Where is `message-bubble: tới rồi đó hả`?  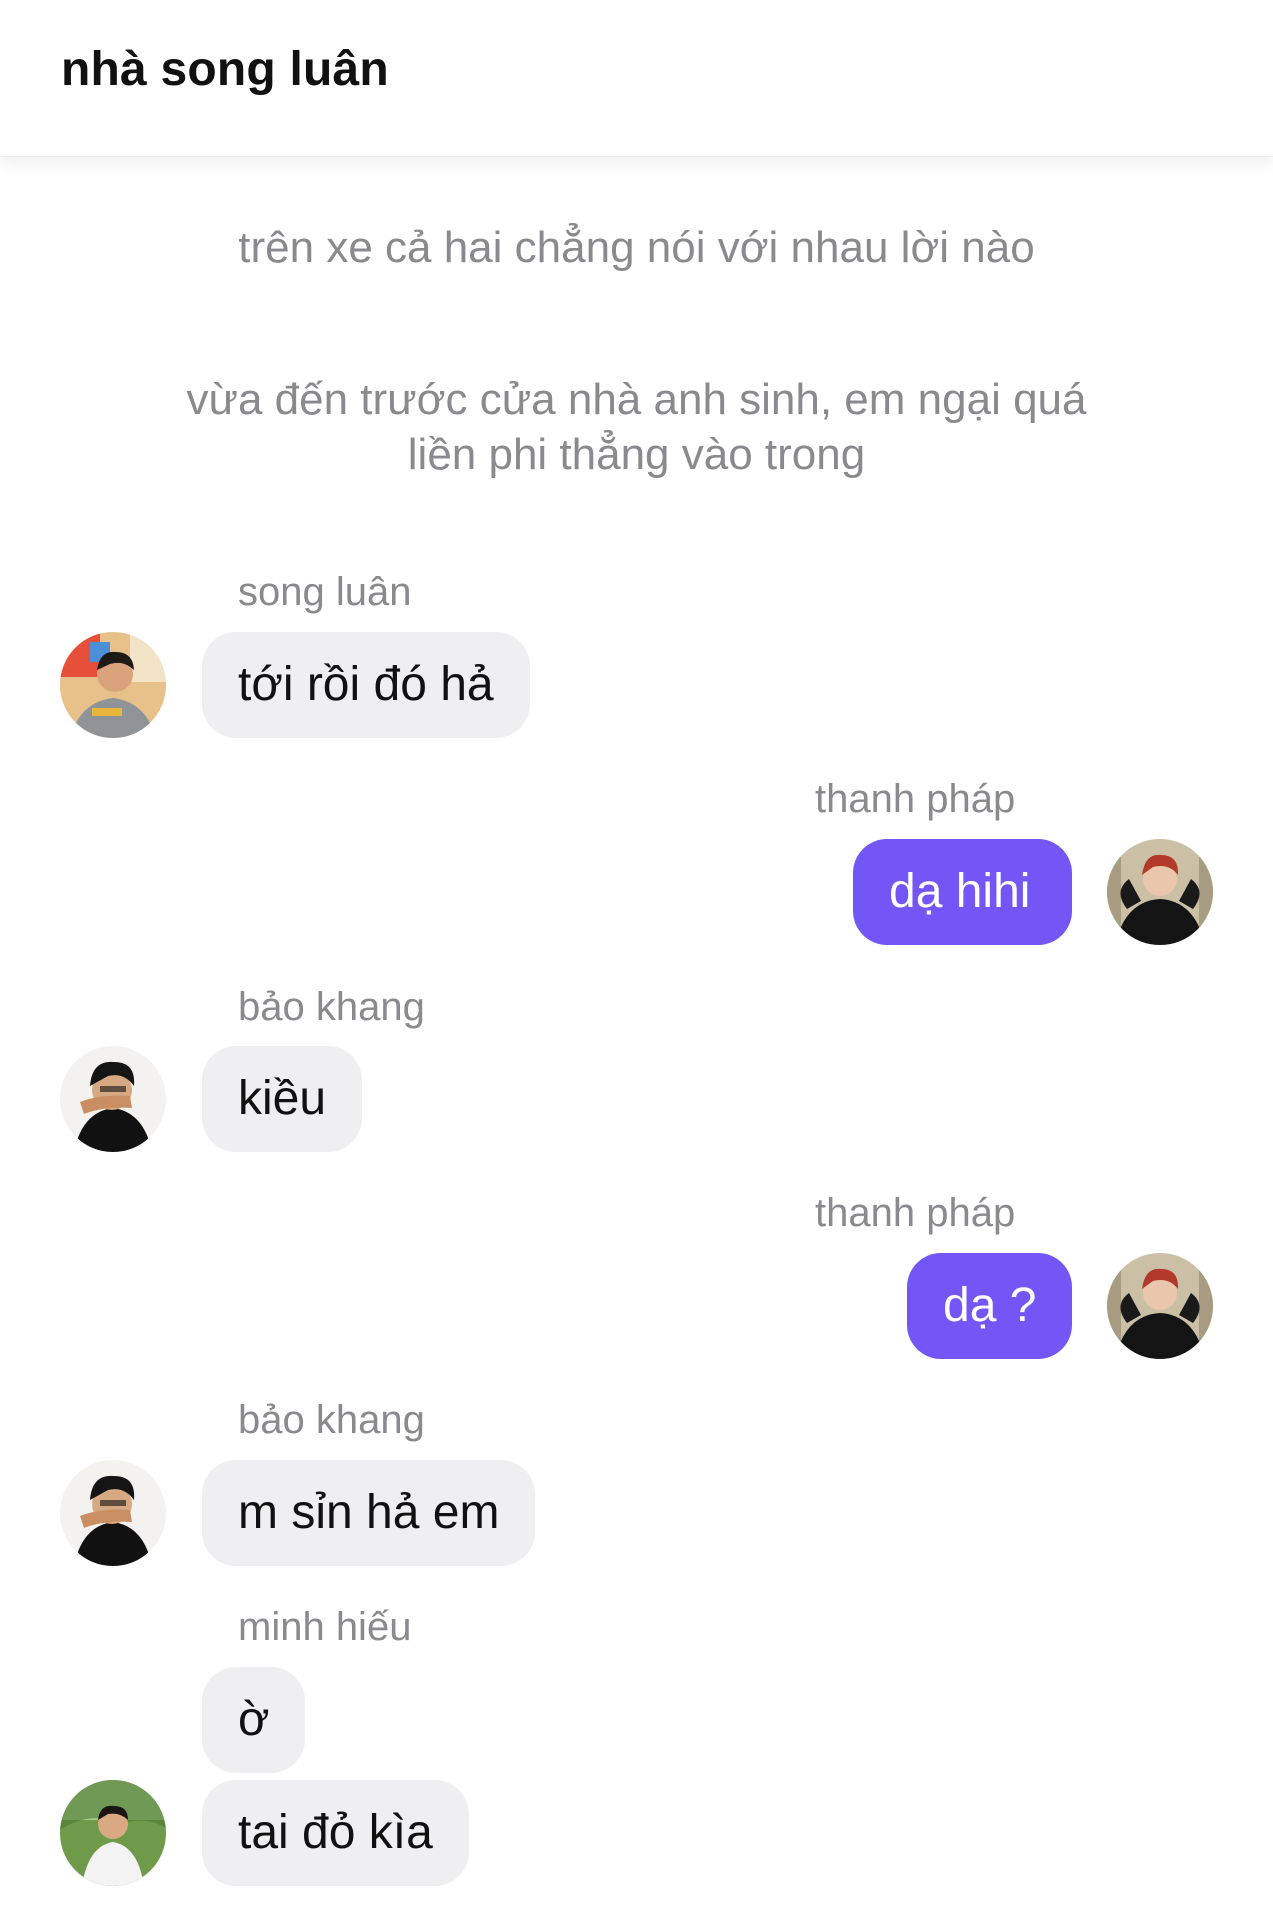
message-bubble: tới rồi đó hả is located at coordinates (366, 685).